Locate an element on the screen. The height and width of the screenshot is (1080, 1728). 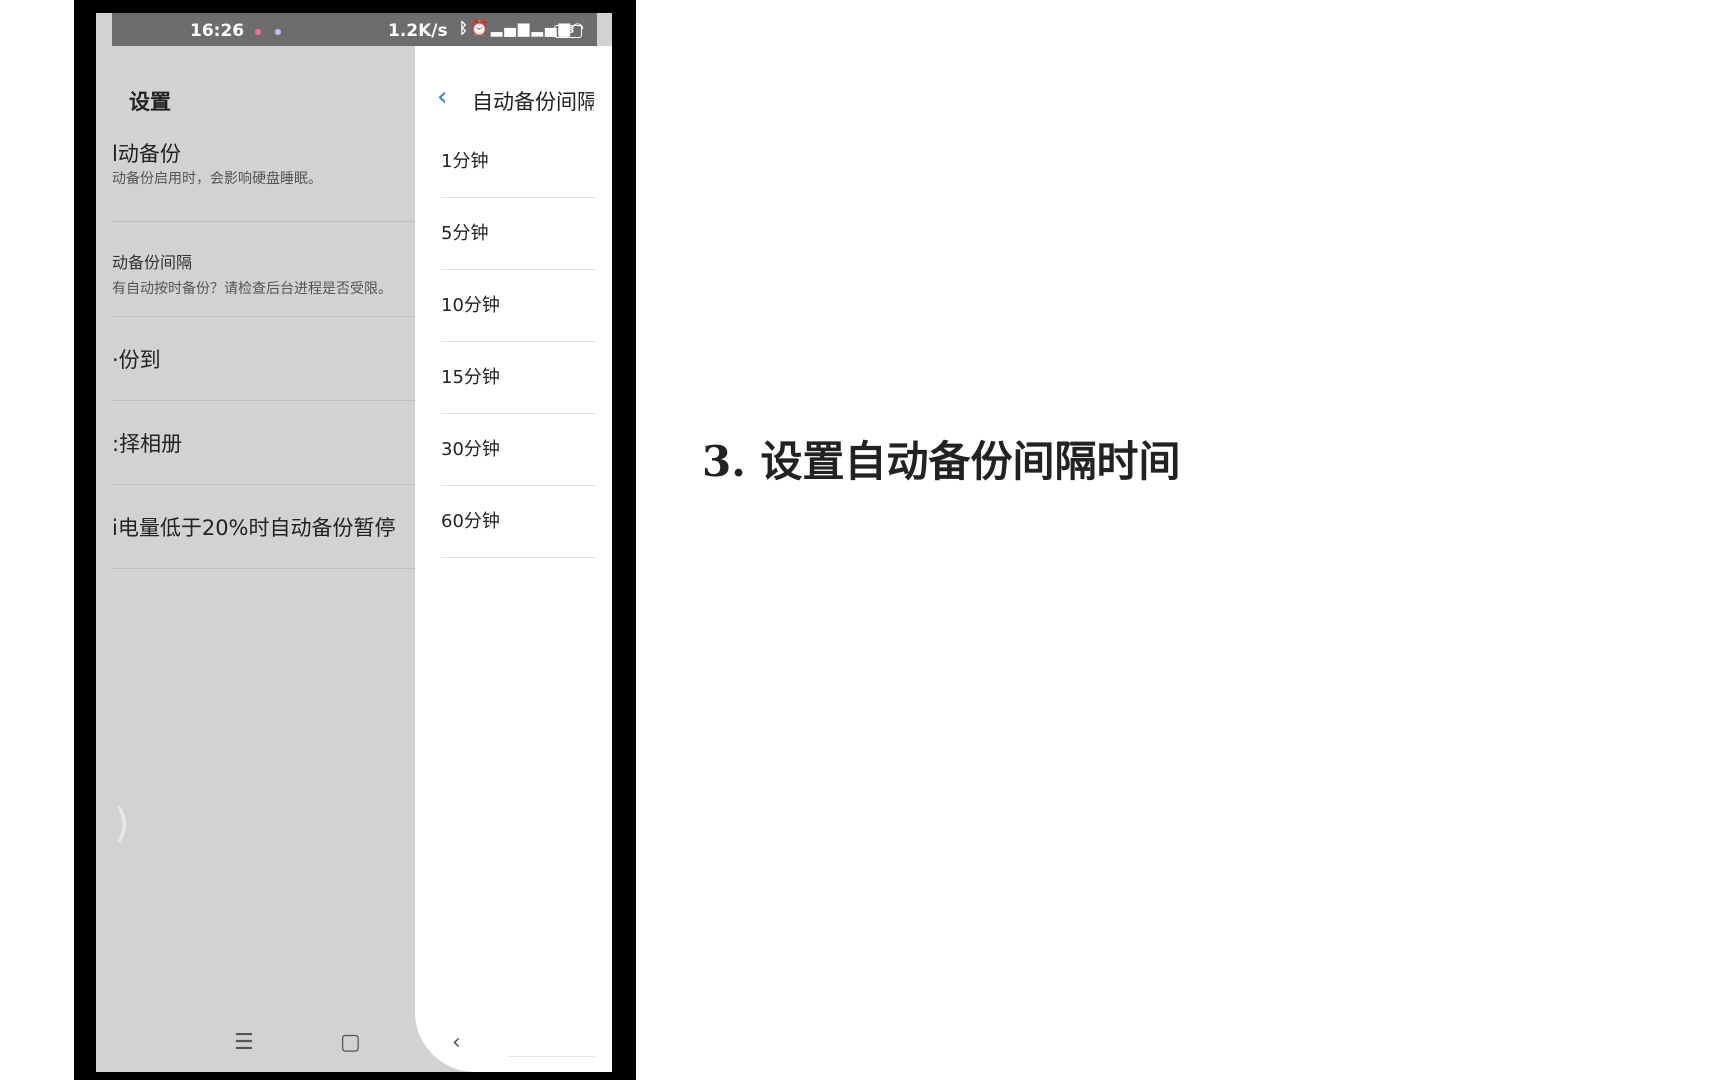
interval-option: 30分钟 is located at coordinates (518, 449).